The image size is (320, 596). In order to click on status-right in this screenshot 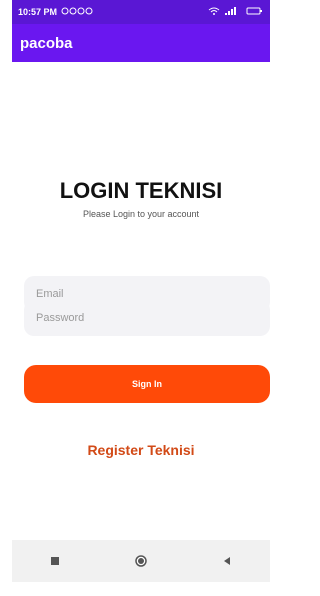, I will do `click(236, 12)`.